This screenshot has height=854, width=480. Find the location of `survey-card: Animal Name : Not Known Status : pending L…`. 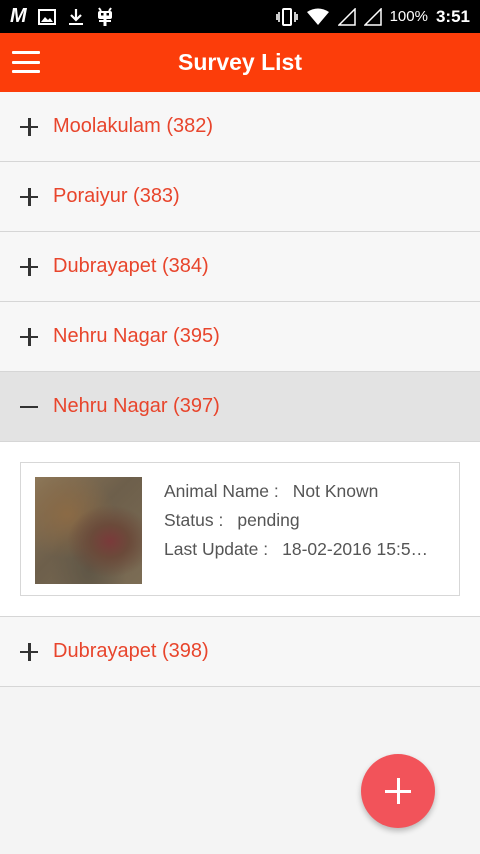

survey-card: Animal Name : Not Known Status : pending L… is located at coordinates (240, 529).